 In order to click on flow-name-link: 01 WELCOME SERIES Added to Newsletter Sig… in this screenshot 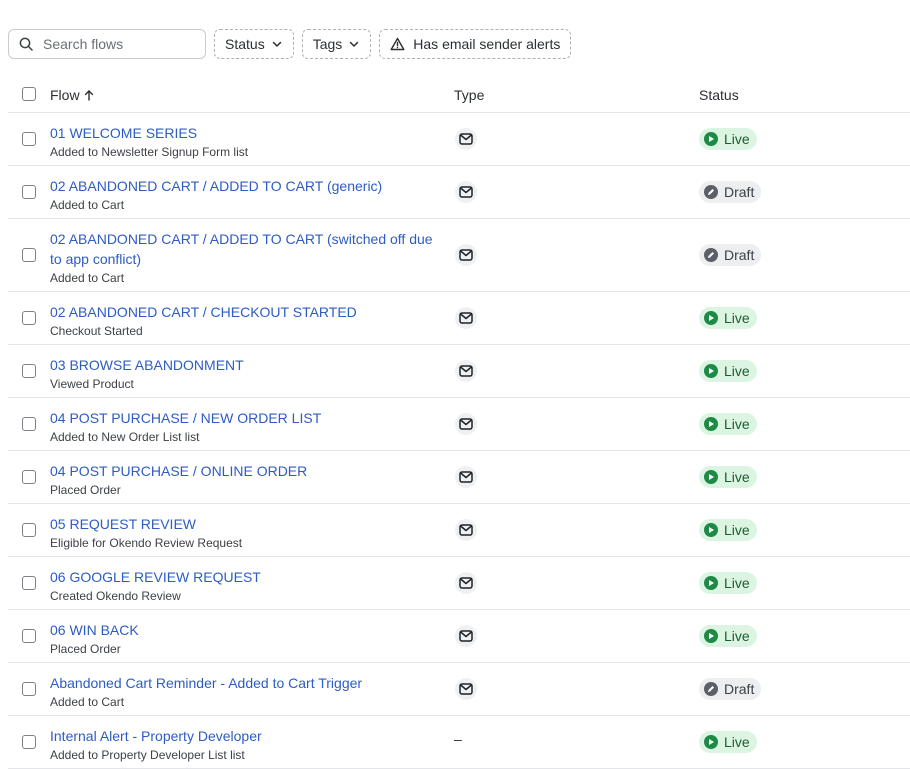, I will do `click(243, 141)`.